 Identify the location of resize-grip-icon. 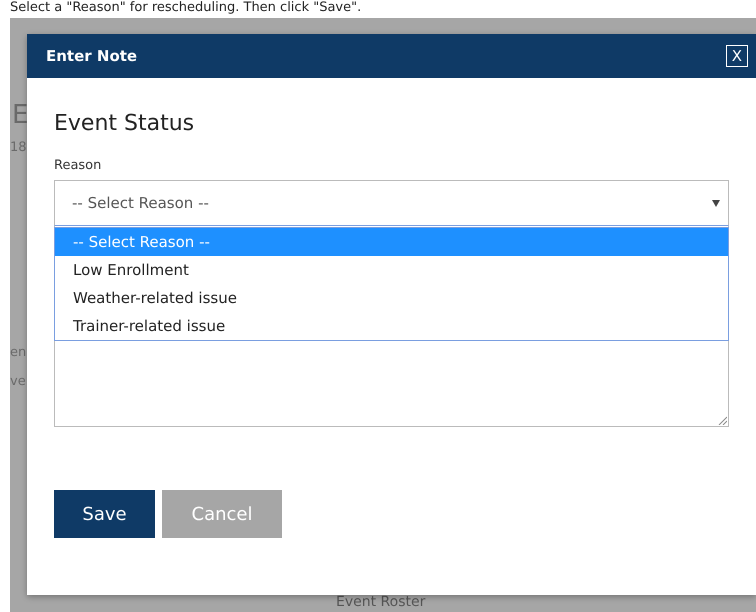
(722, 420).